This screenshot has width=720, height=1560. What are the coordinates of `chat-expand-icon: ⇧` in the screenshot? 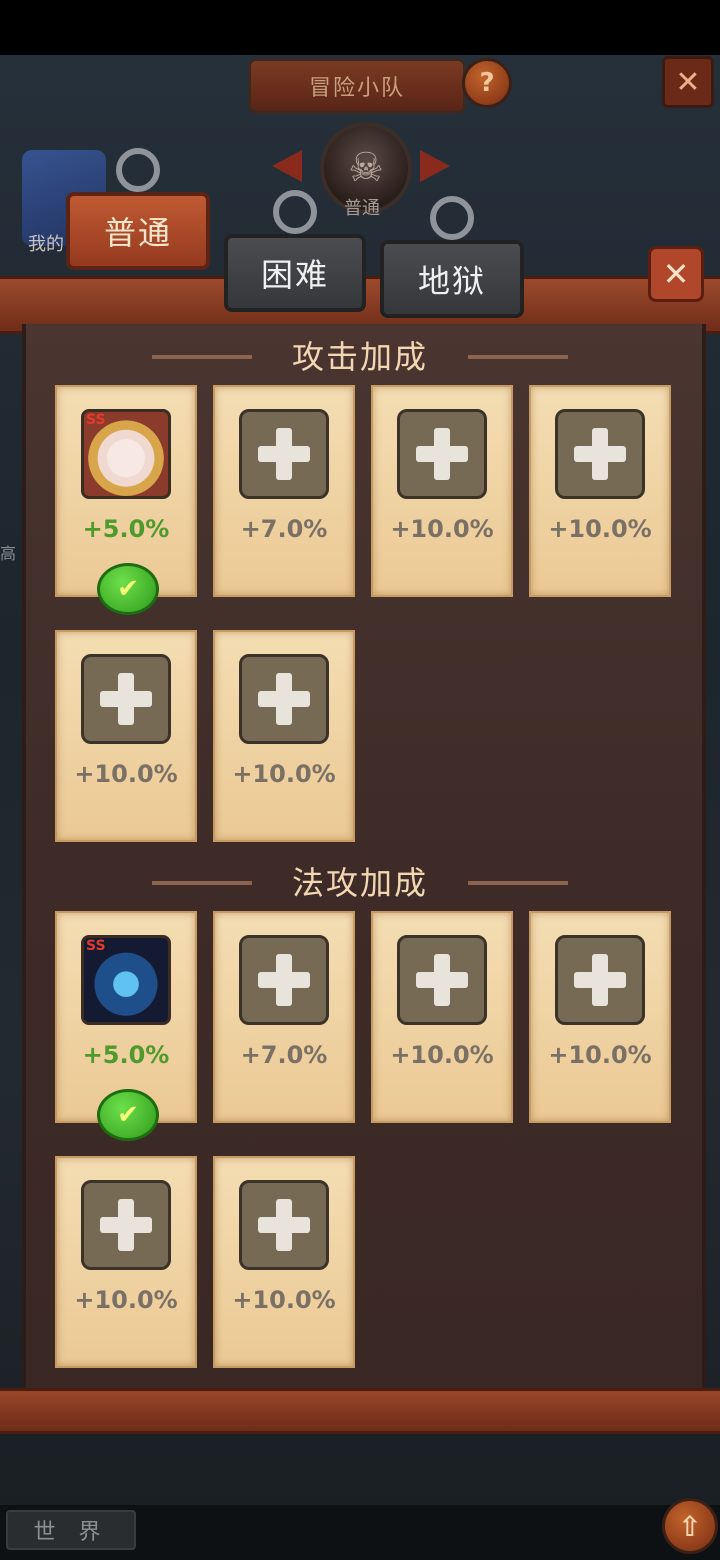 It's located at (690, 1526).